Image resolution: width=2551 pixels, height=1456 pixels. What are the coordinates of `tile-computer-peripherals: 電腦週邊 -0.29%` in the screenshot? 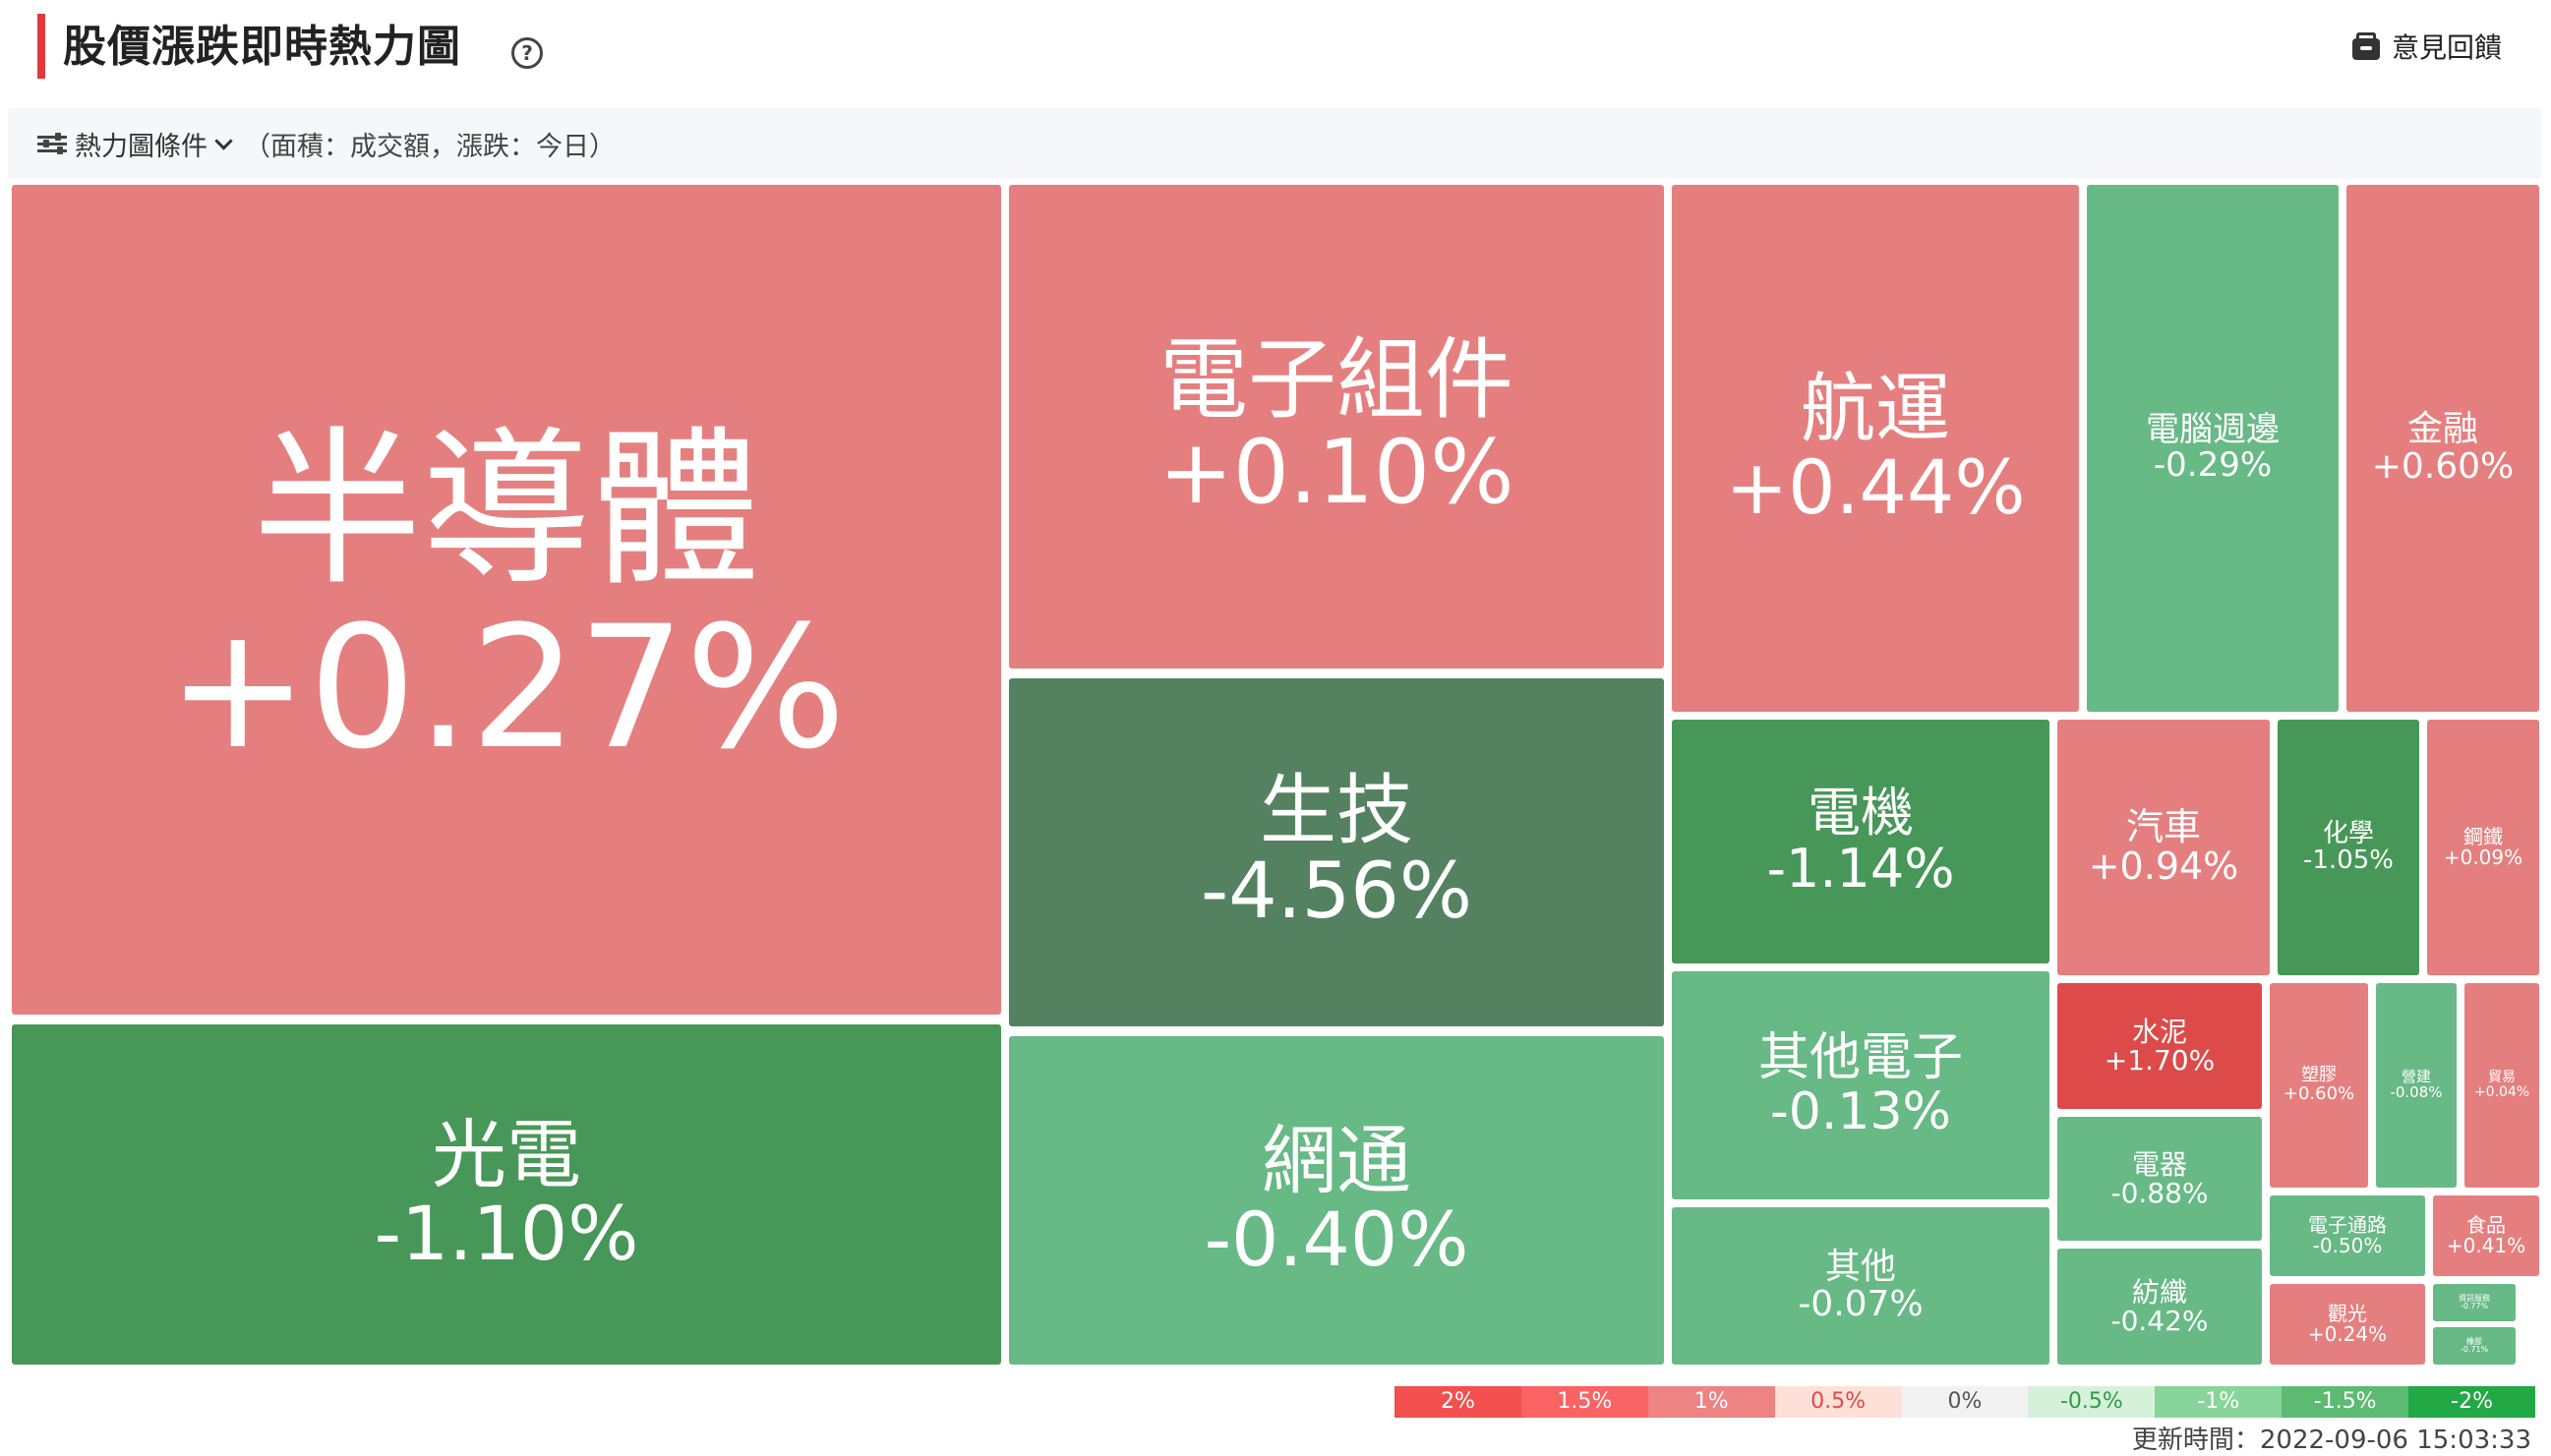 It's located at (2213, 448).